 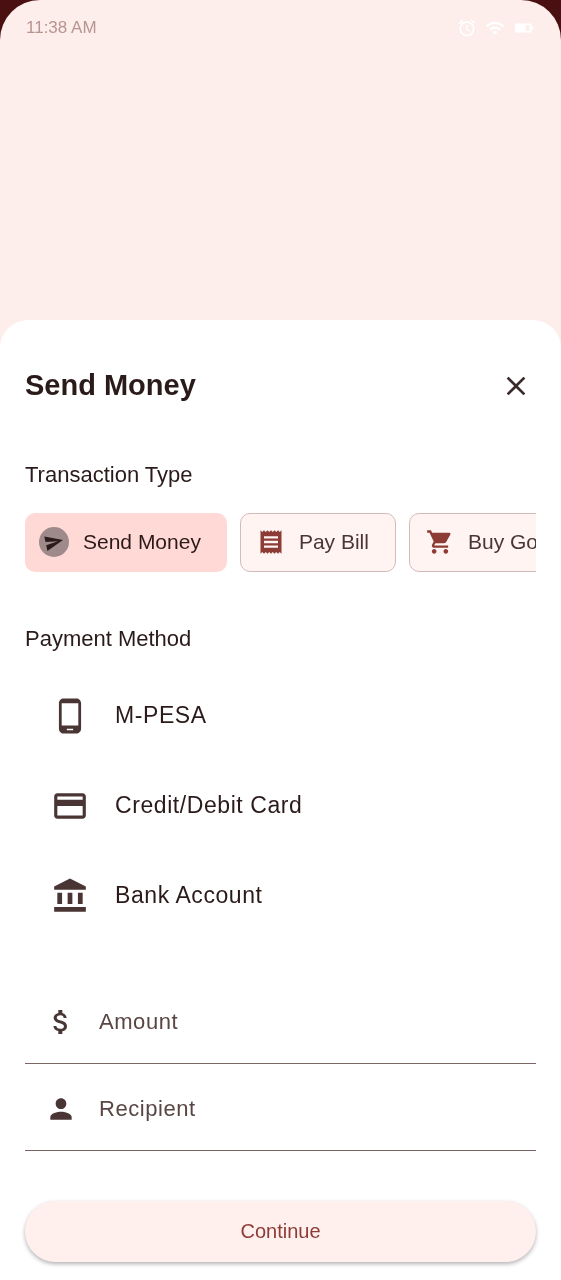 What do you see at coordinates (70, 895) in the screenshot?
I see `bank-icon` at bounding box center [70, 895].